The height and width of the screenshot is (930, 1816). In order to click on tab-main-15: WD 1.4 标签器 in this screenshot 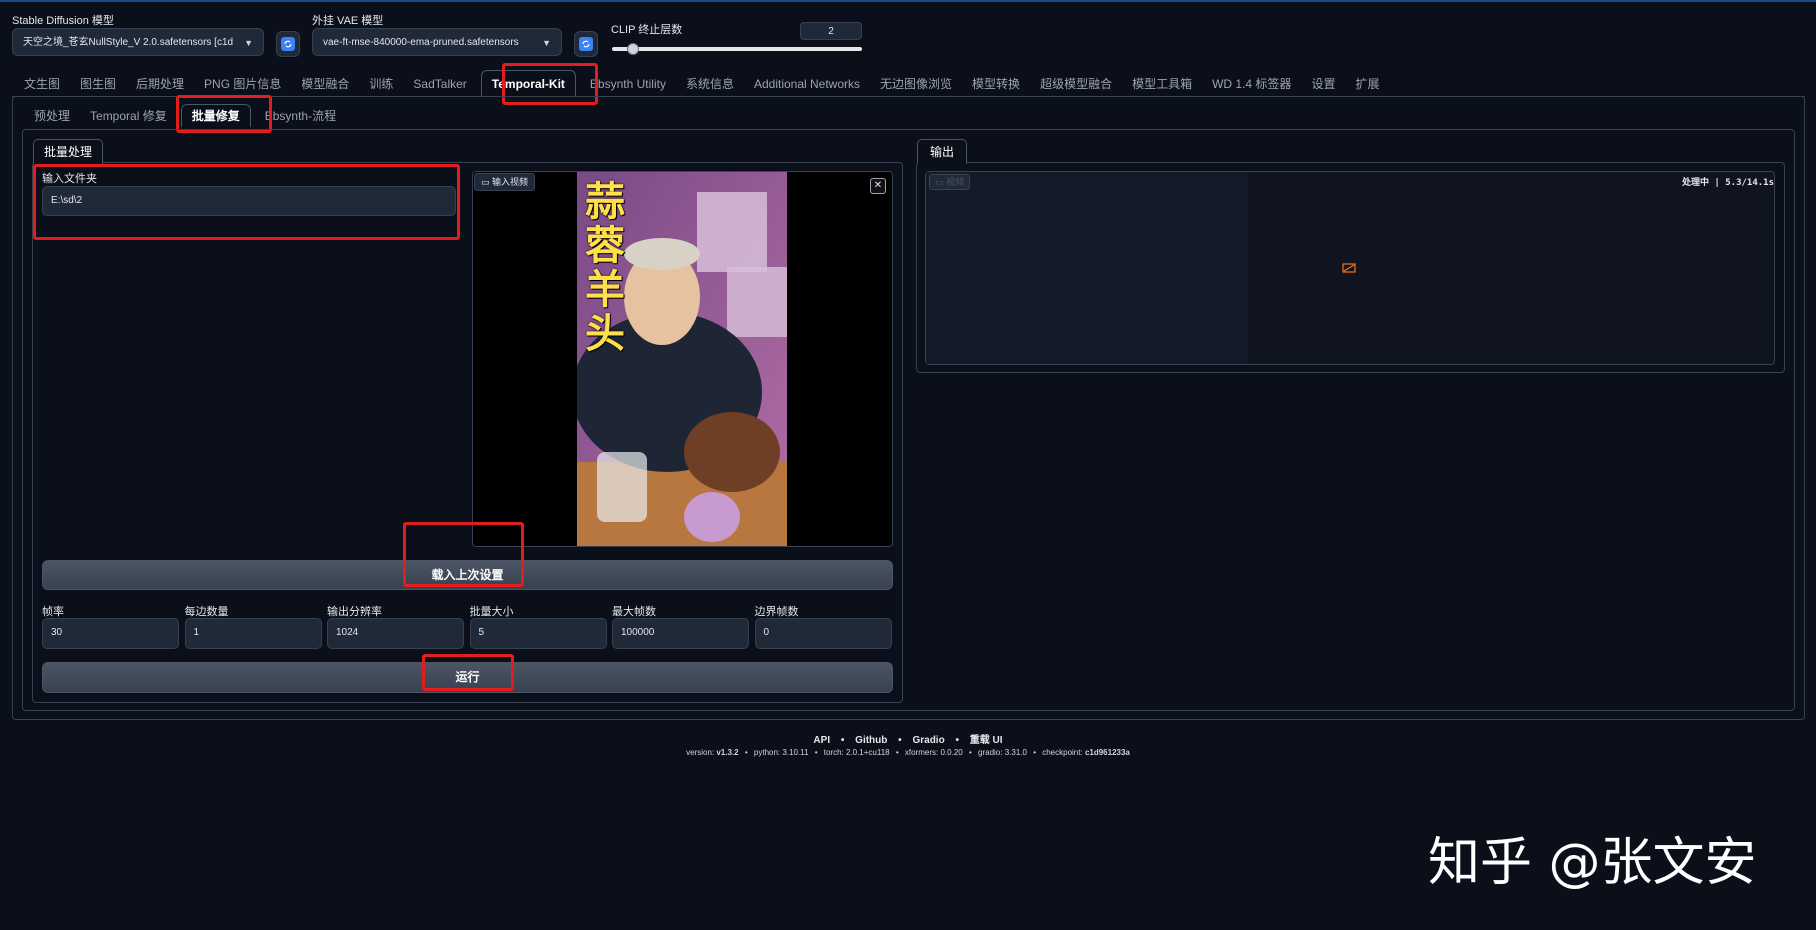, I will do `click(1251, 84)`.